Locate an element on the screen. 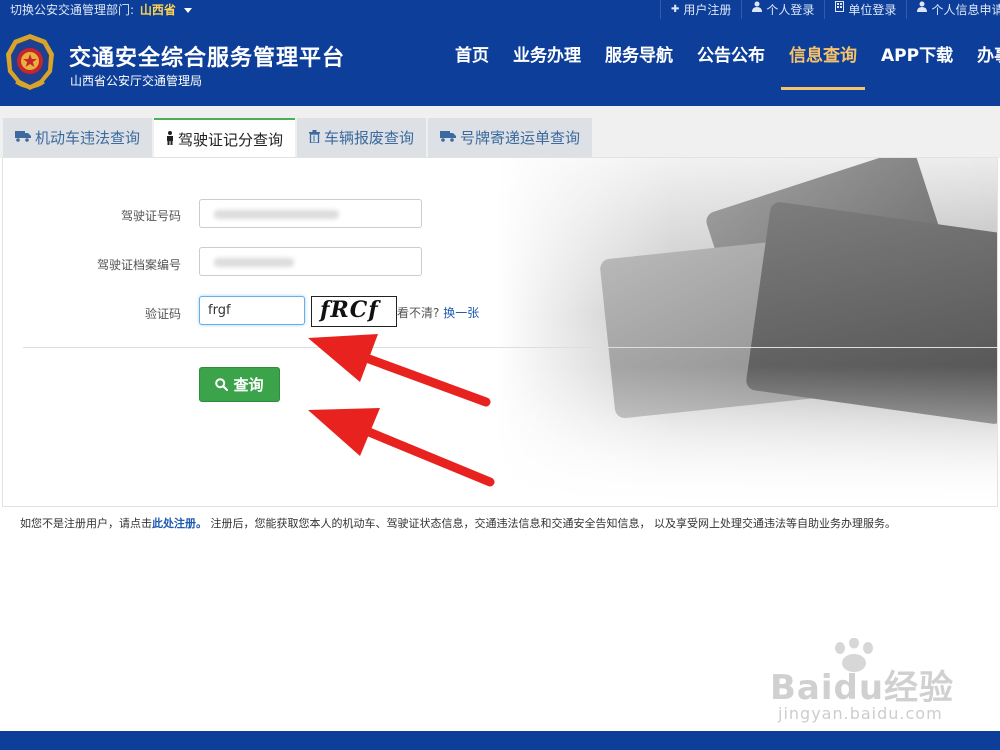 This screenshot has width=1000, height=750. personal-login-label: 个人登录 is located at coordinates (790, 9).